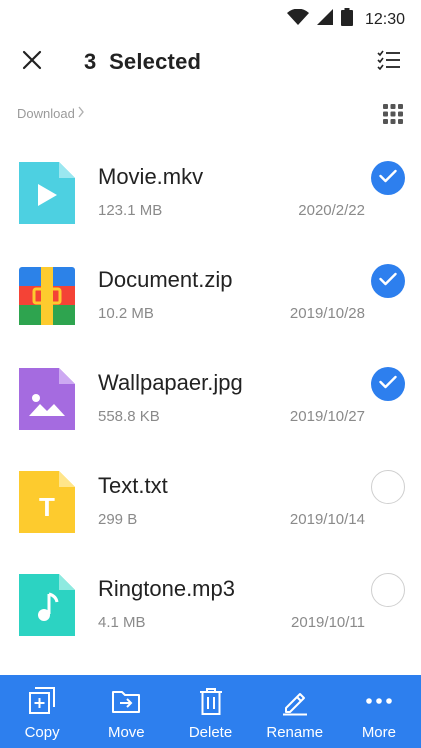  I want to click on file-date: 2019/10/28, so click(327, 313).